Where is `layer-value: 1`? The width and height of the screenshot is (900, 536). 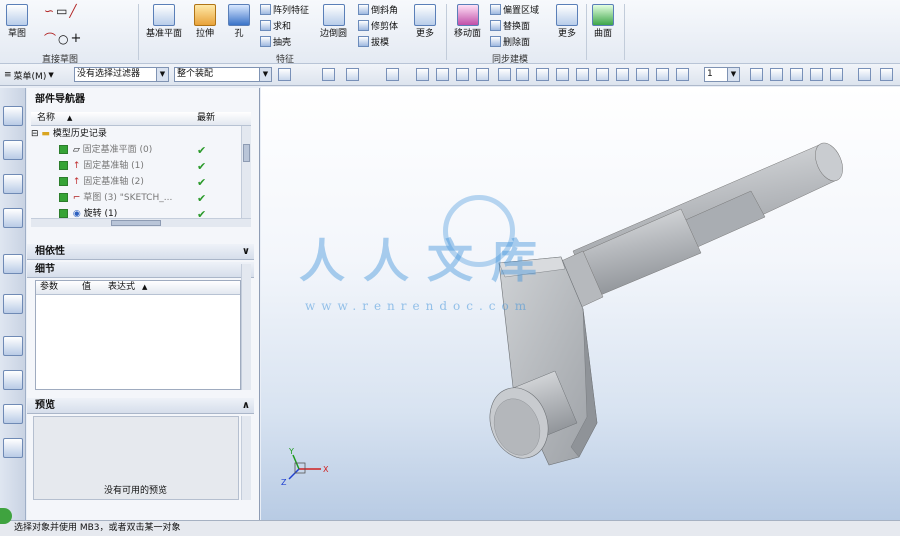 layer-value: 1 is located at coordinates (710, 74).